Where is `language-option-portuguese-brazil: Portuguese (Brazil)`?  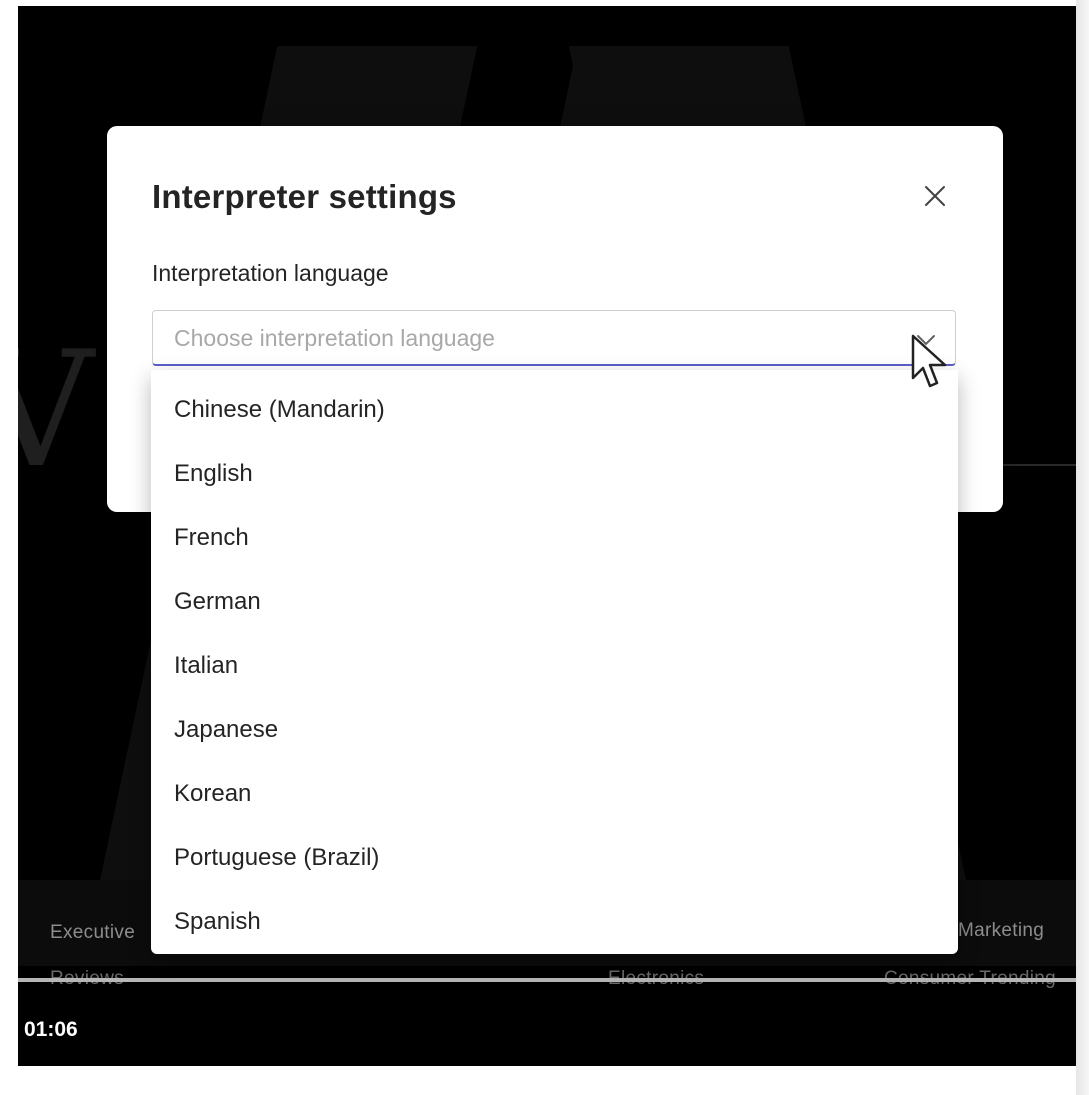 language-option-portuguese-brazil: Portuguese (Brazil) is located at coordinates (554, 856).